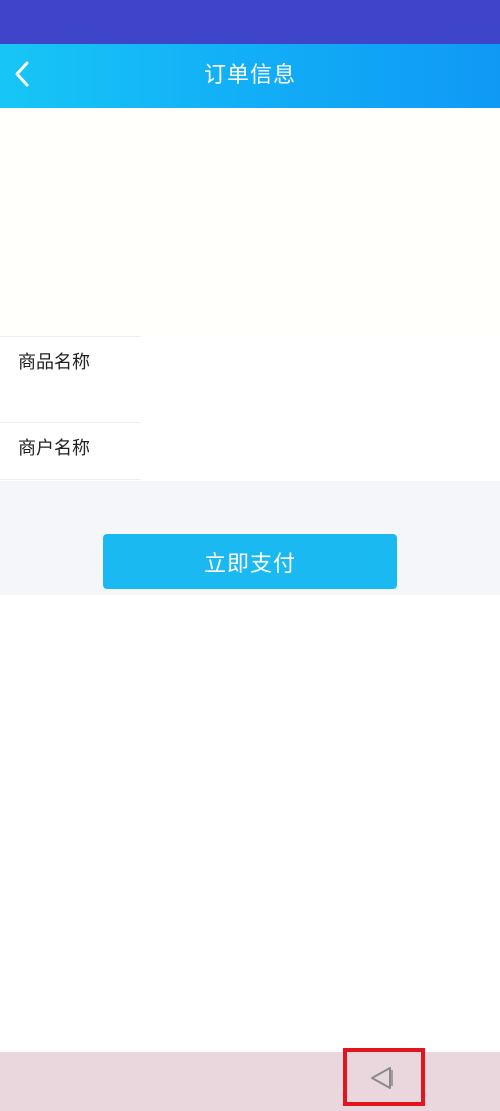 This screenshot has height=1111, width=500. What do you see at coordinates (384, 1077) in the screenshot?
I see `highlight-box` at bounding box center [384, 1077].